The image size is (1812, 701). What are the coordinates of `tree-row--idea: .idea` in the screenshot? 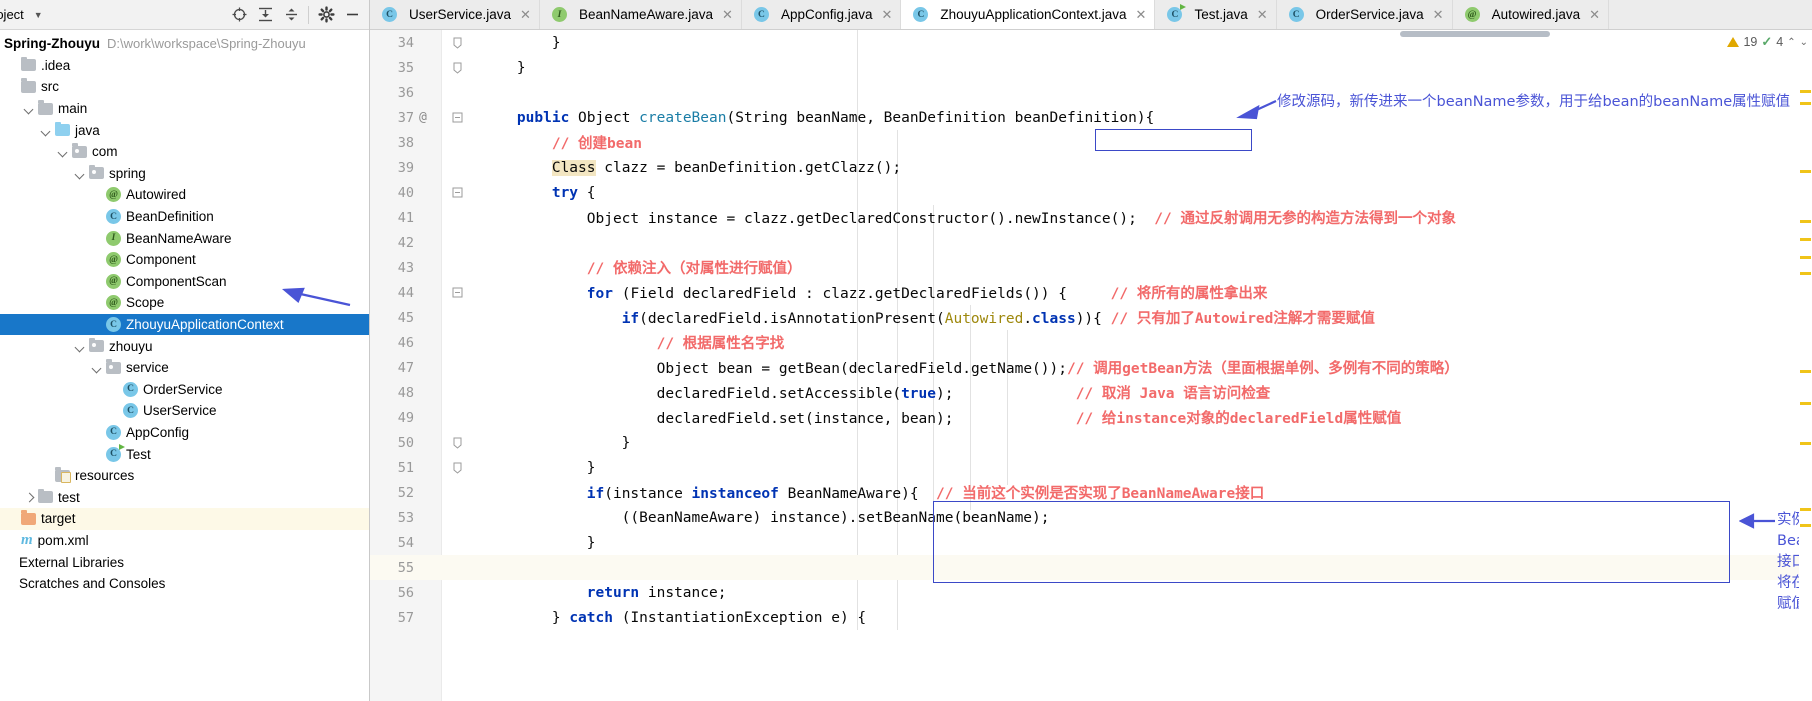 It's located at (184, 66).